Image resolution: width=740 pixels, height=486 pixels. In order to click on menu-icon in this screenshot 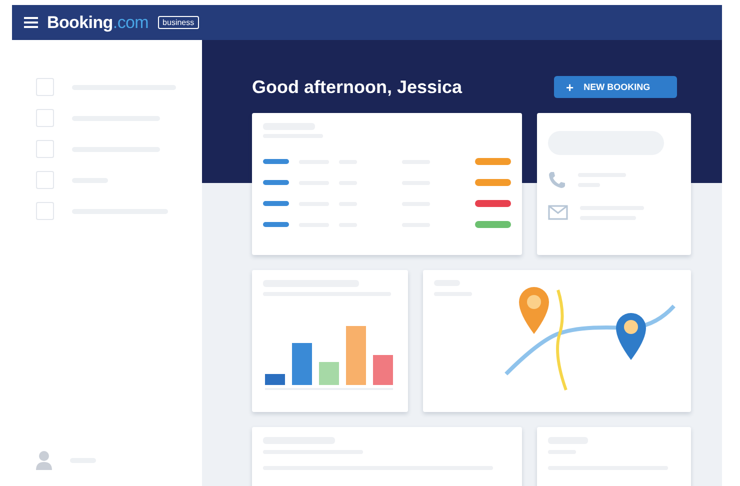, I will do `click(31, 22)`.